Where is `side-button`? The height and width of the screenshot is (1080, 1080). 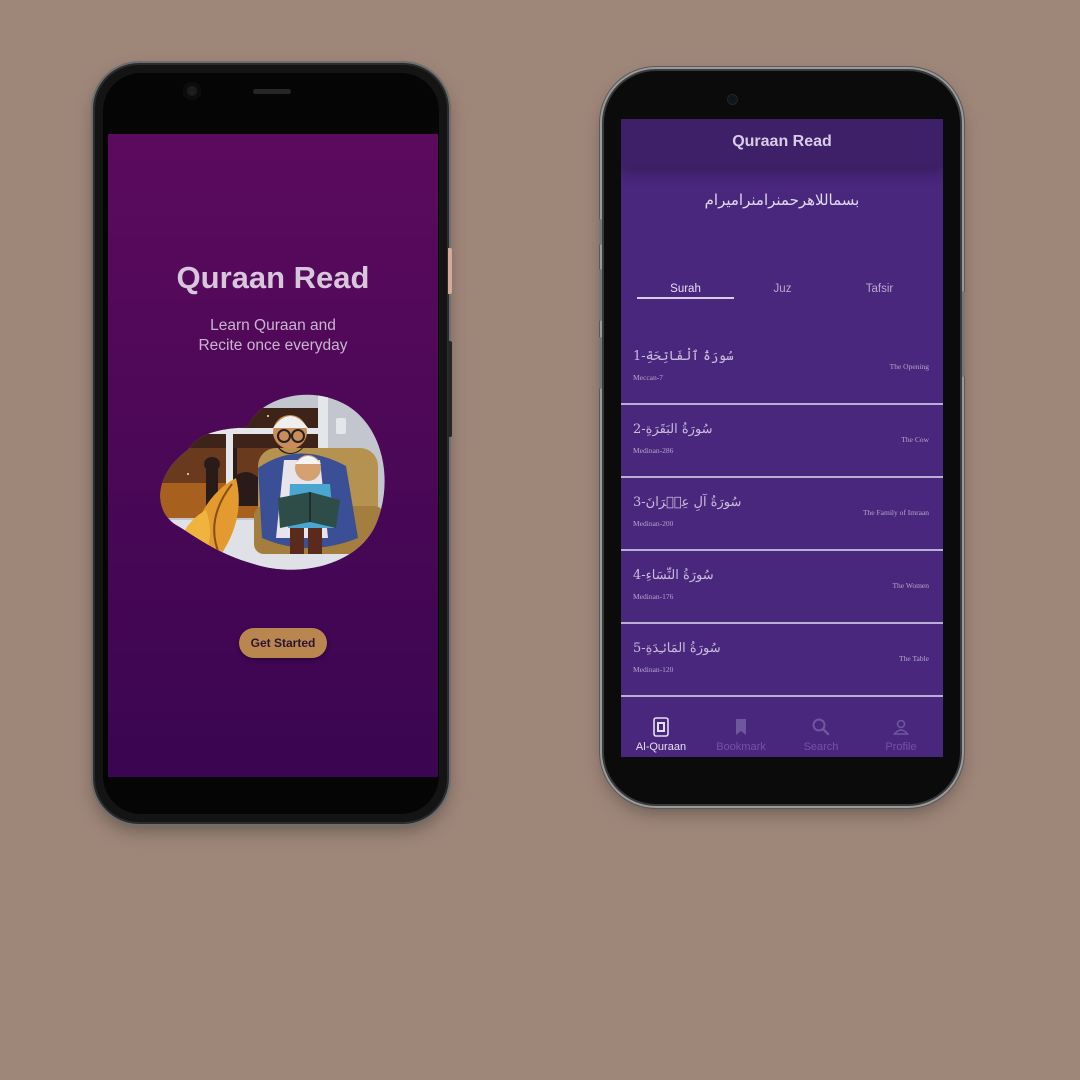 side-button is located at coordinates (963, 334).